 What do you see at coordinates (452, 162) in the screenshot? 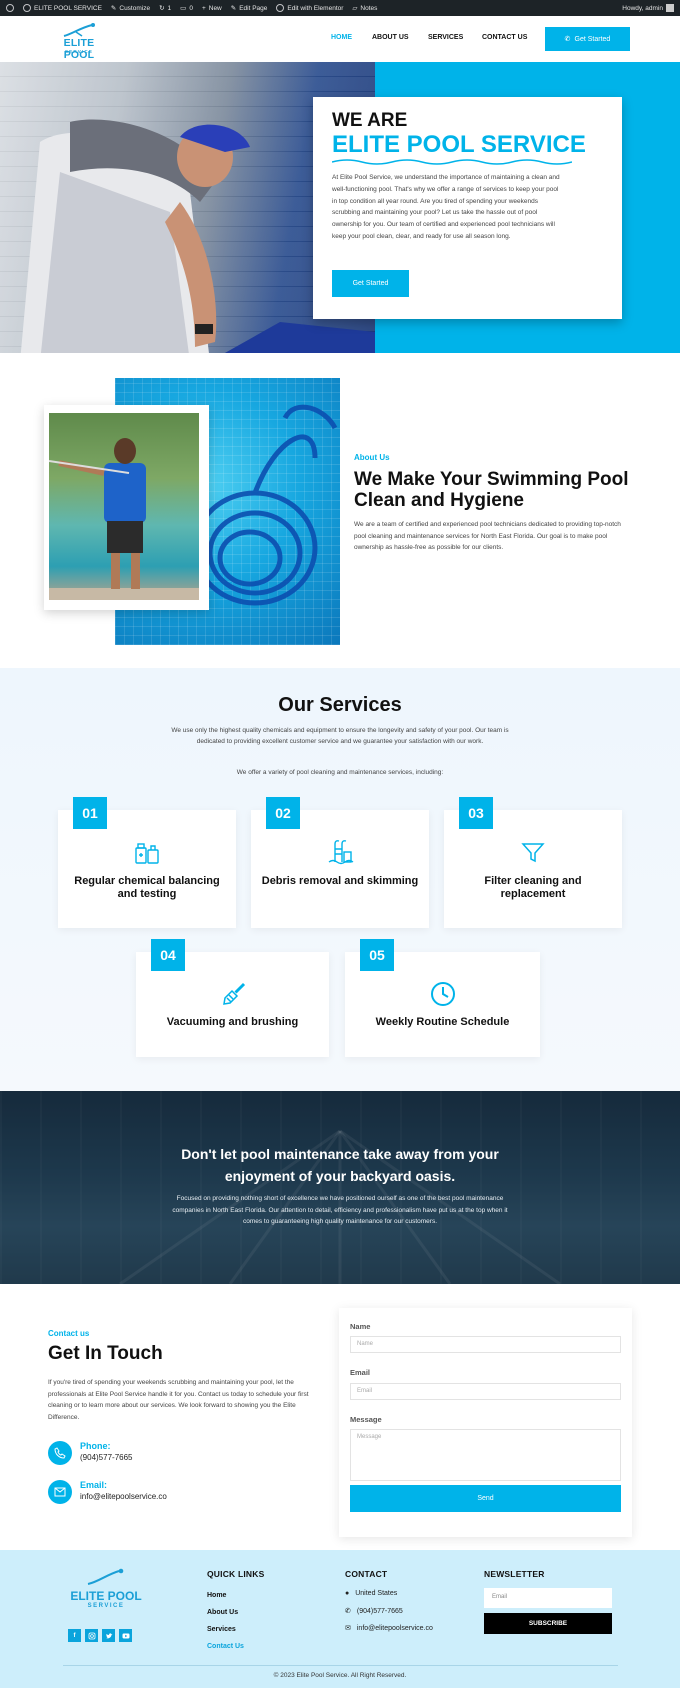
I see `wave-underline-icon` at bounding box center [452, 162].